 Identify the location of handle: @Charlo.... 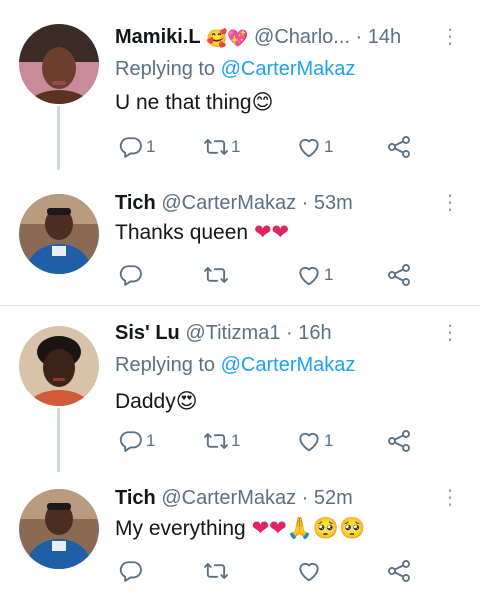
(302, 37).